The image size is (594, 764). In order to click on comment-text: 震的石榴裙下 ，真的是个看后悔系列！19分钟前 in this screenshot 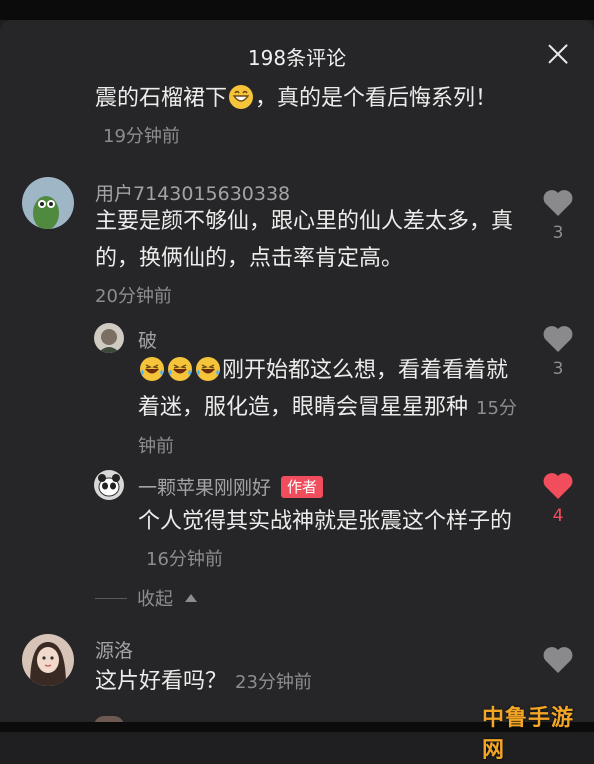, I will do `click(296, 116)`.